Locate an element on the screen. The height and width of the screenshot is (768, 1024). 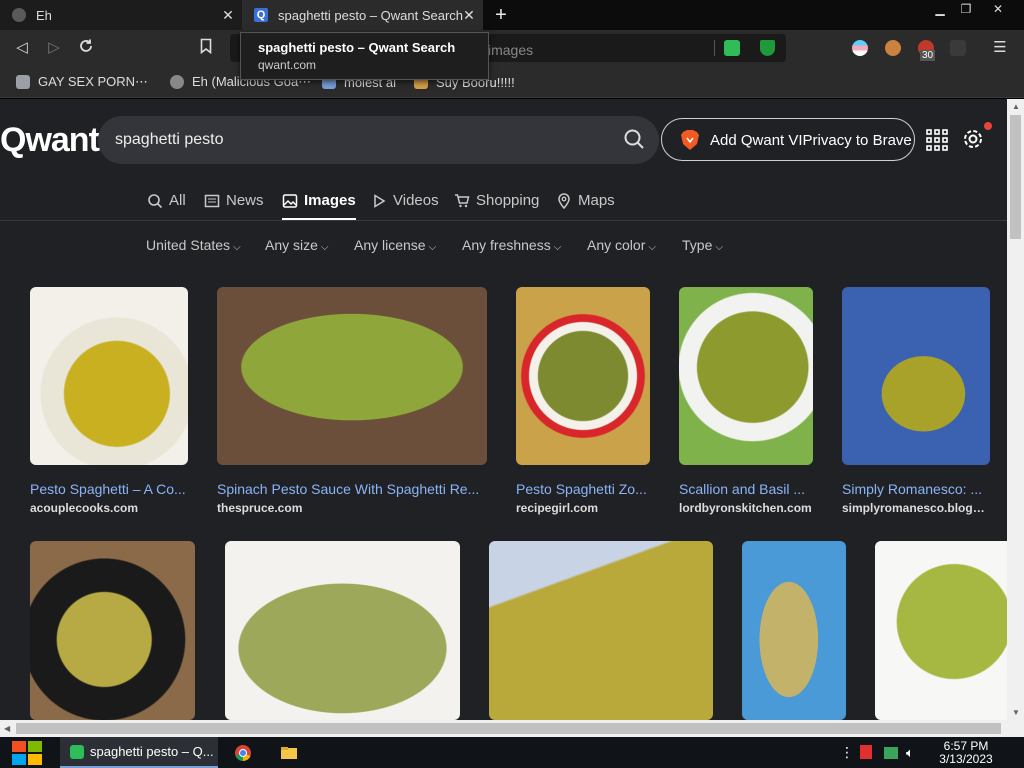
tab-label: Maps is located at coordinates (596, 200).